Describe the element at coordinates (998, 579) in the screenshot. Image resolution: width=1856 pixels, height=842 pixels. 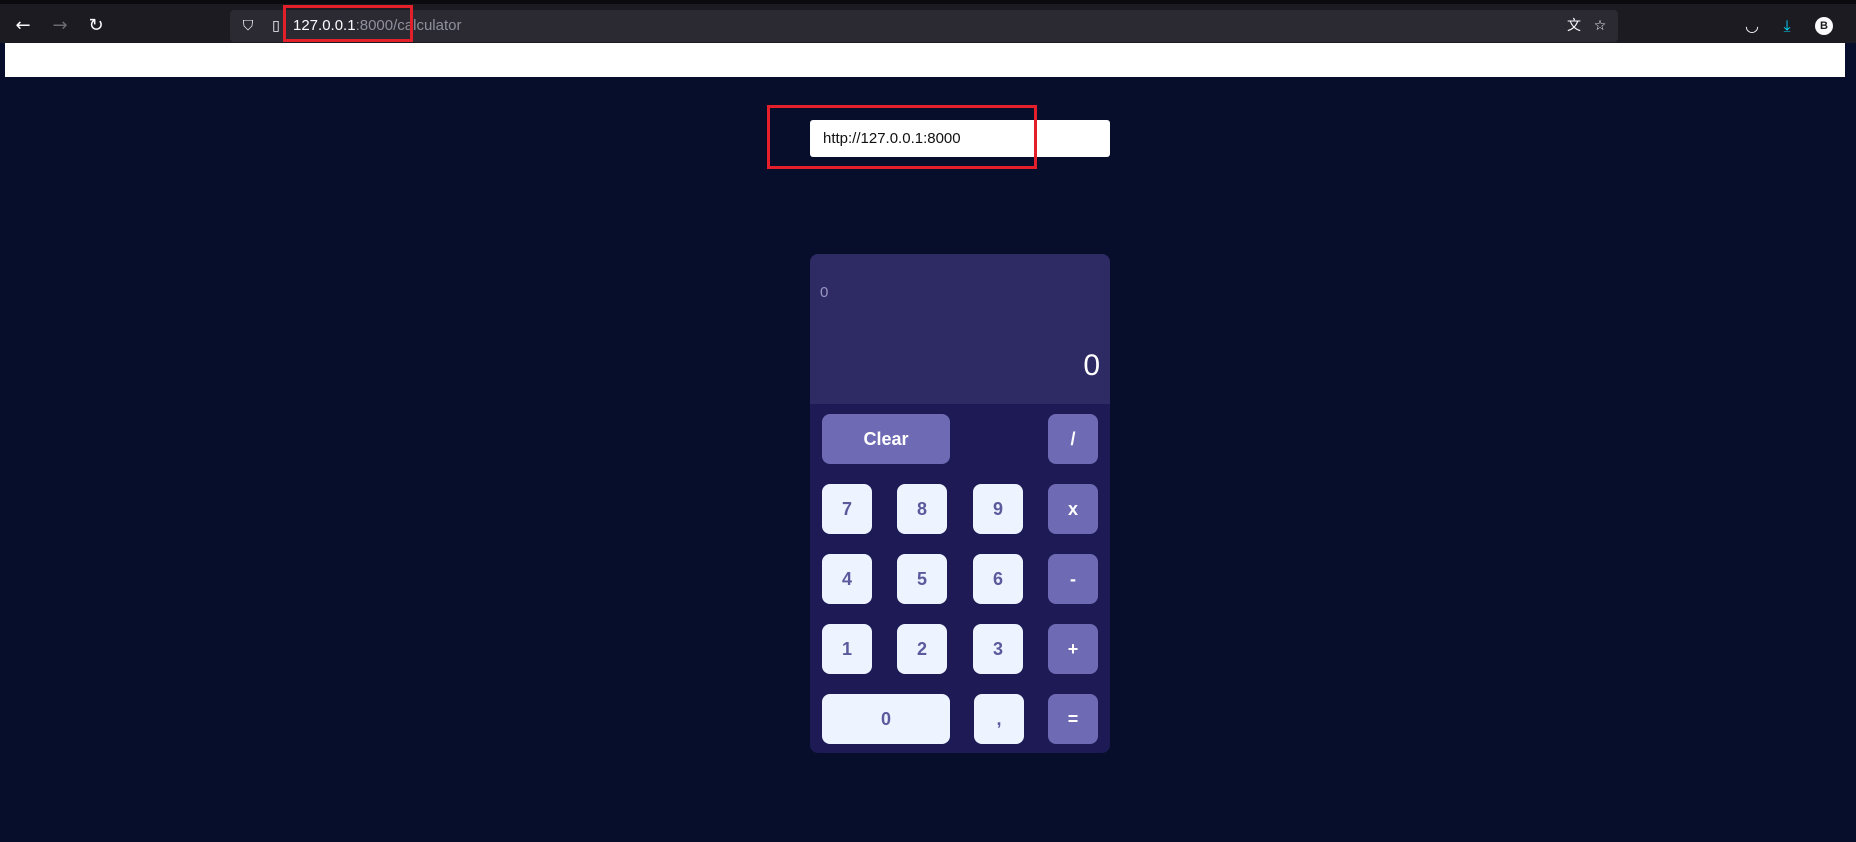
I see `digit-6-button: 6` at that location.